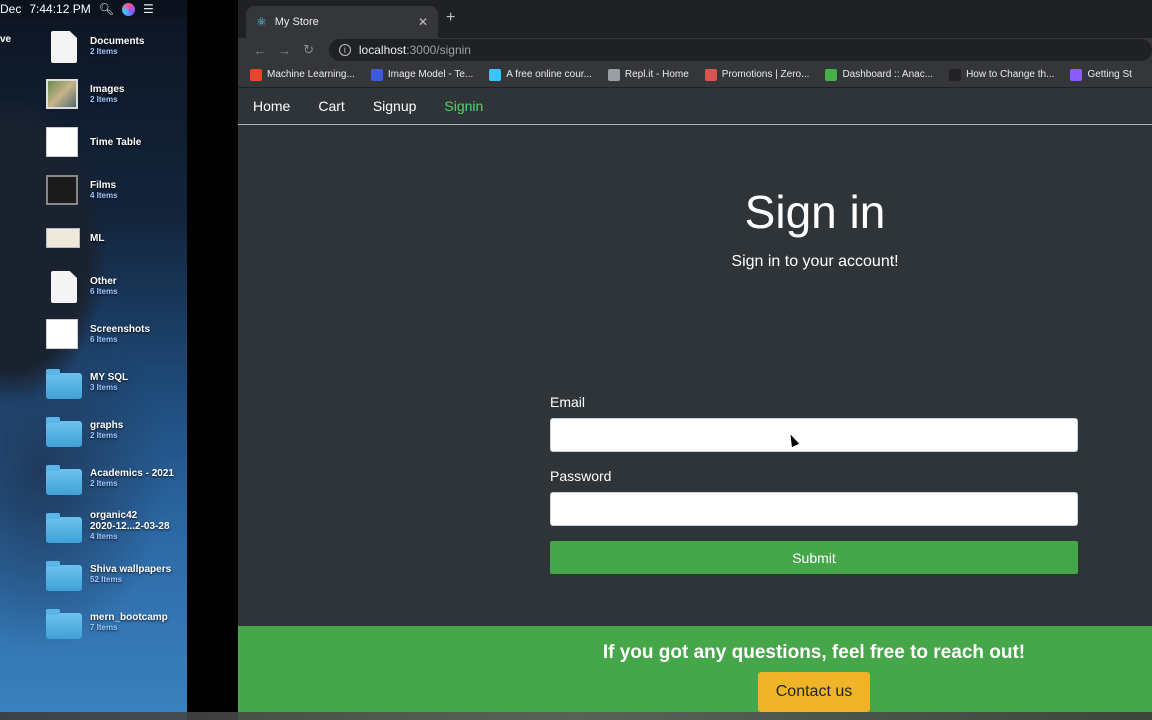 The width and height of the screenshot is (1152, 720). Describe the element at coordinates (382, 50) in the screenshot. I see `url-host: localhost` at that location.